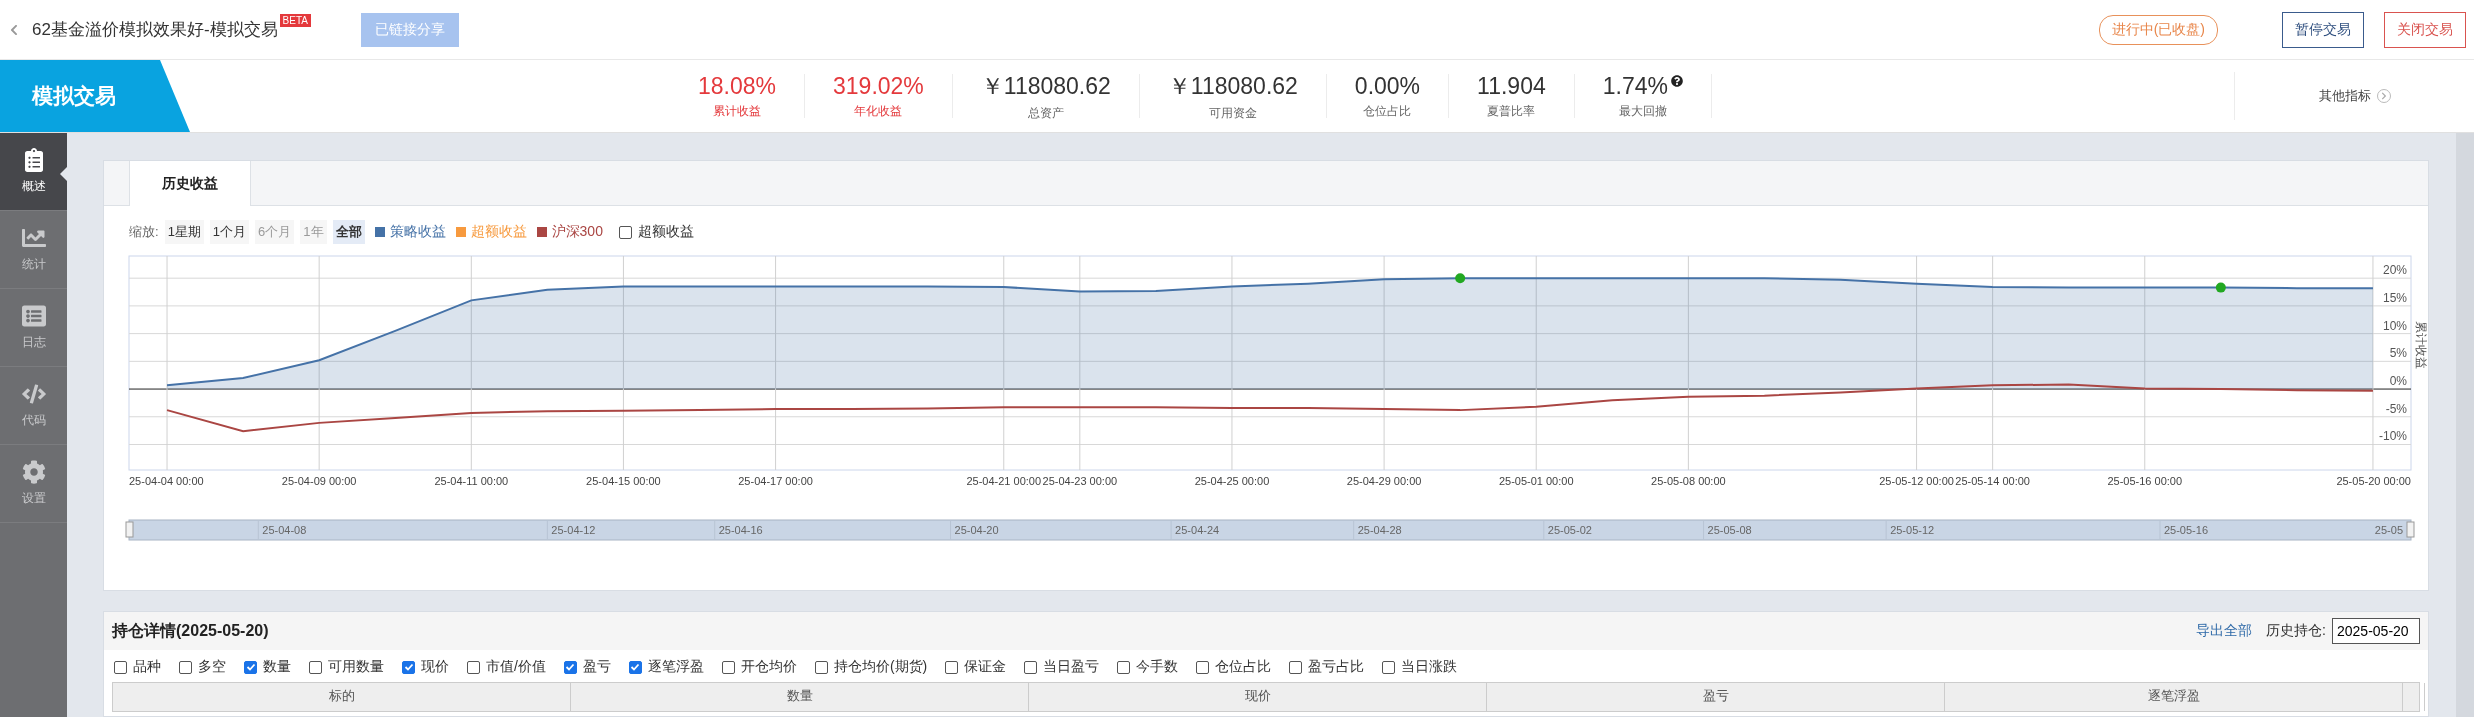 The image size is (2474, 717). Describe the element at coordinates (737, 86) in the screenshot. I see `stat-value: 18.08%` at that location.